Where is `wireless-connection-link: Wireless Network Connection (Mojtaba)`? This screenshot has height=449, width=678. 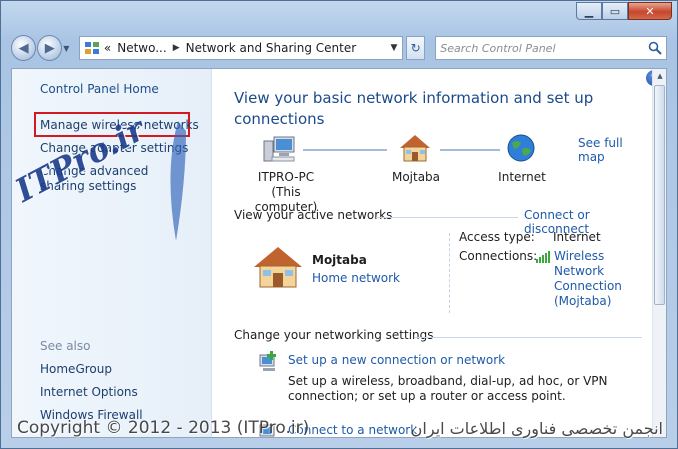
wireless-connection-link: Wireless Network Connection (Mojtaba) is located at coordinates (604, 279).